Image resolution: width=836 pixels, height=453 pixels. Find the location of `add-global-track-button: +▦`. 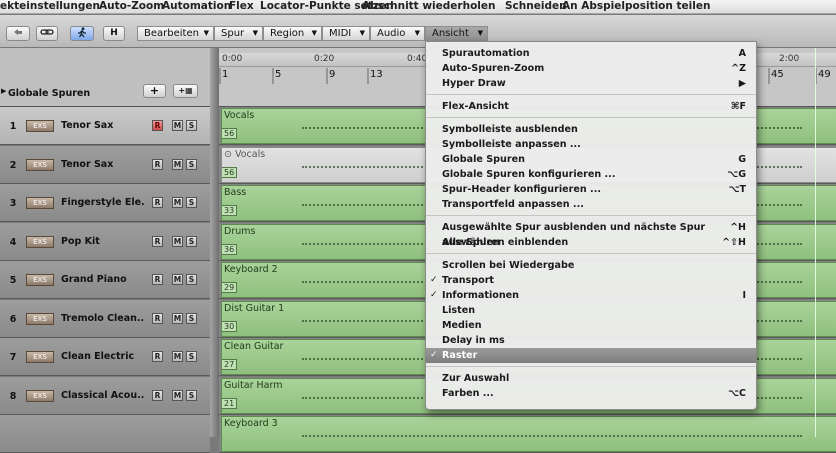

add-global-track-button: +▦ is located at coordinates (185, 91).